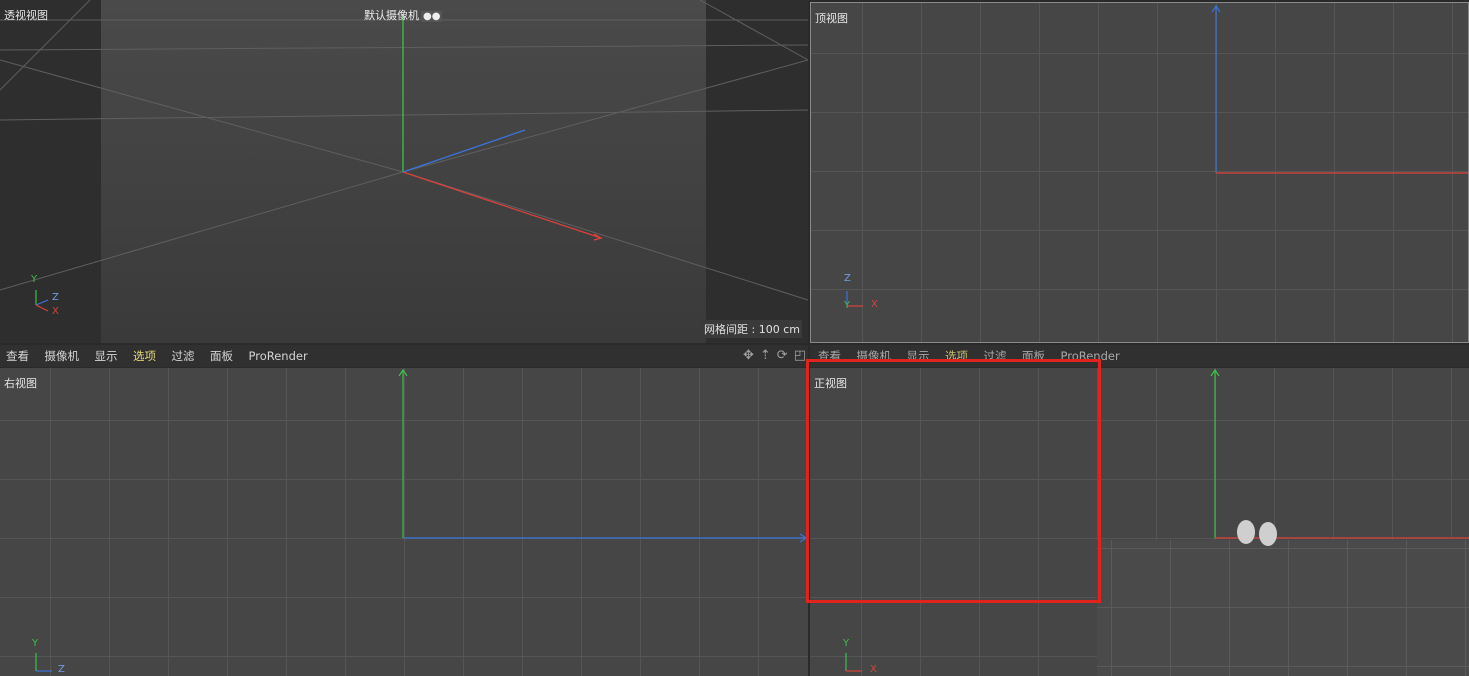 This screenshot has height=676, width=1469. Describe the element at coordinates (1283, 608) in the screenshot. I see `overlay-panel` at that location.